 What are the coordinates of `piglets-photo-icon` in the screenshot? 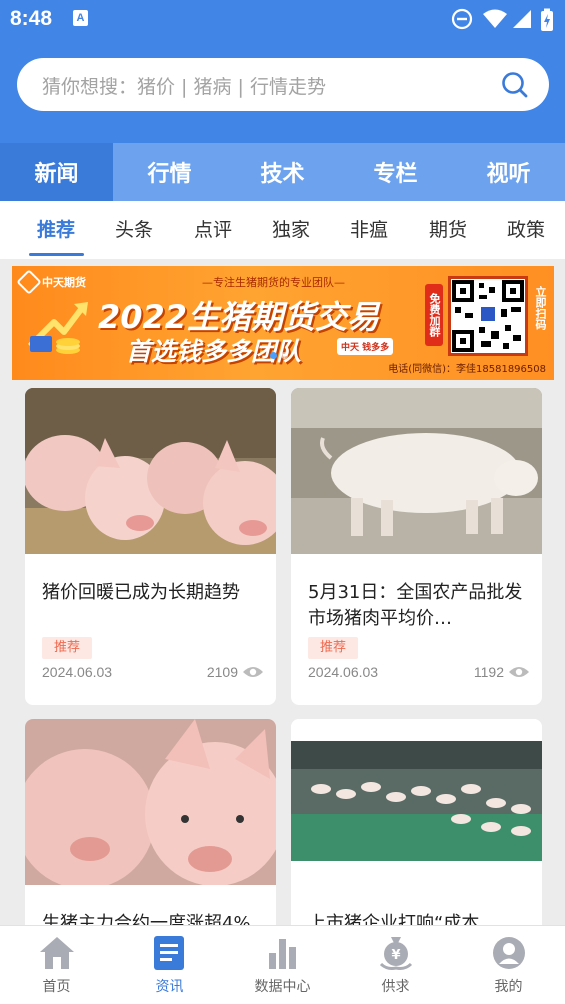 It's located at (150, 471).